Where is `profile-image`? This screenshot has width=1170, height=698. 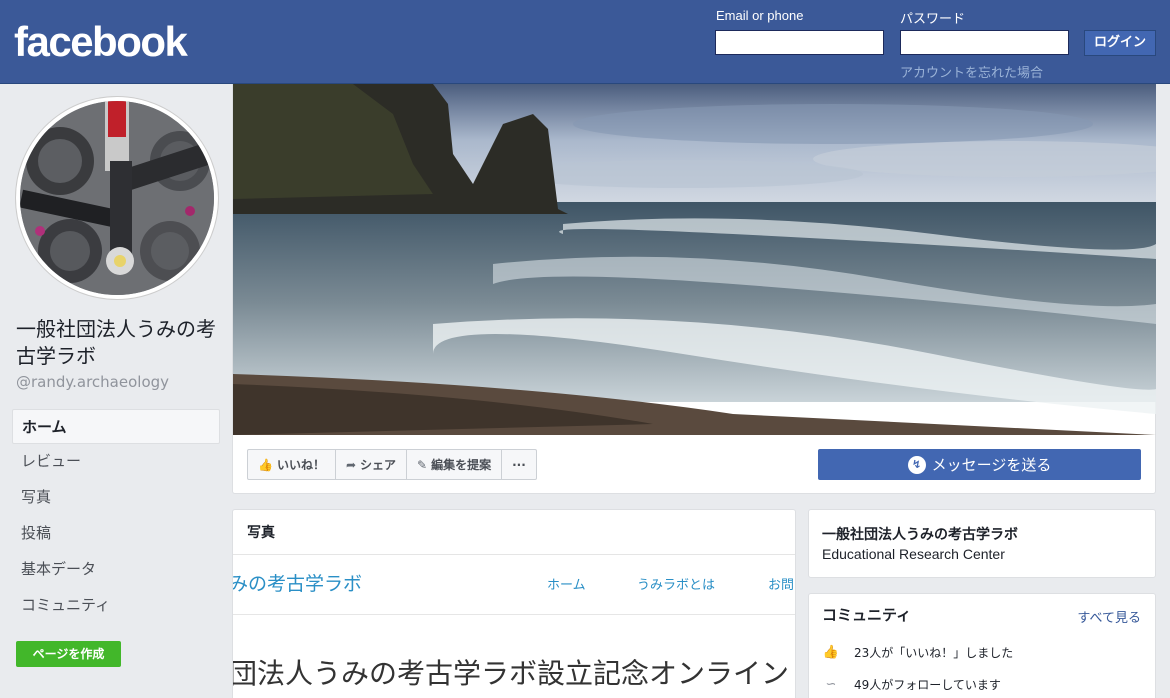 profile-image is located at coordinates (117, 198).